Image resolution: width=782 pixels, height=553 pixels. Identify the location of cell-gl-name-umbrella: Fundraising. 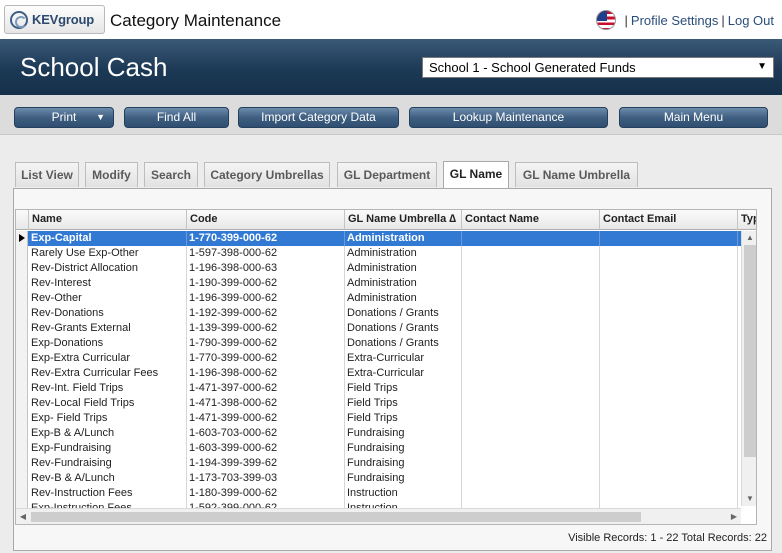
(403, 463).